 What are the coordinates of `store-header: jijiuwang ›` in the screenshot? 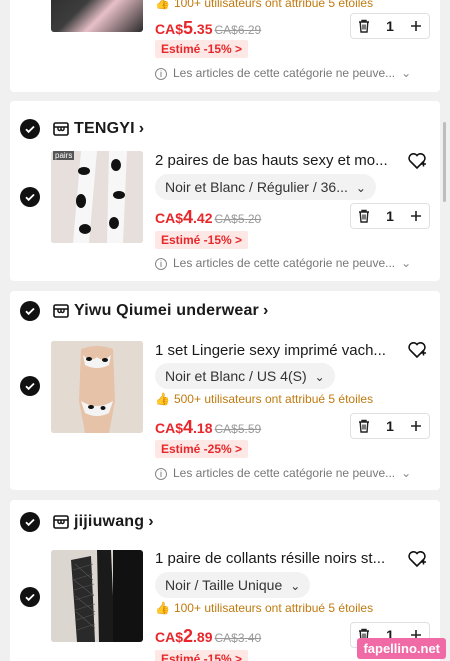 It's located at (87, 522).